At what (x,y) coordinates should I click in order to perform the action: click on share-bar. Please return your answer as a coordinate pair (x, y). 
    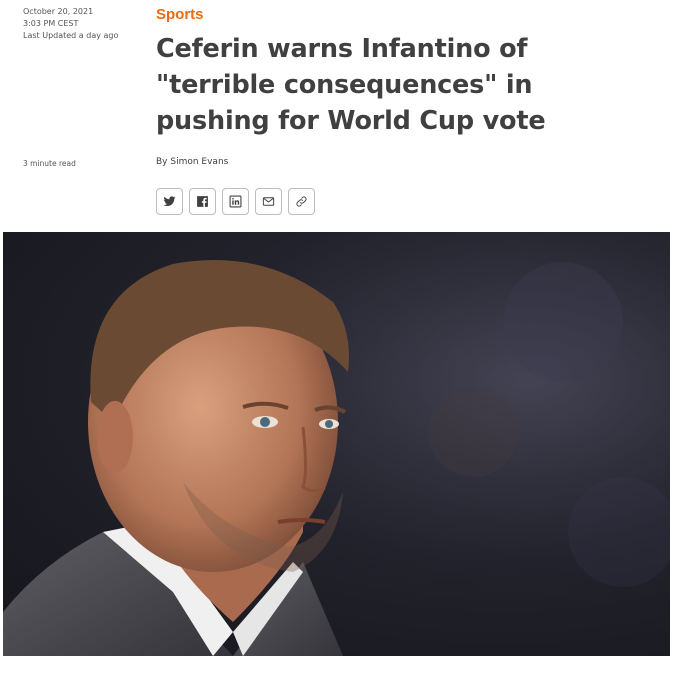
    Looking at the image, I should click on (235, 201).